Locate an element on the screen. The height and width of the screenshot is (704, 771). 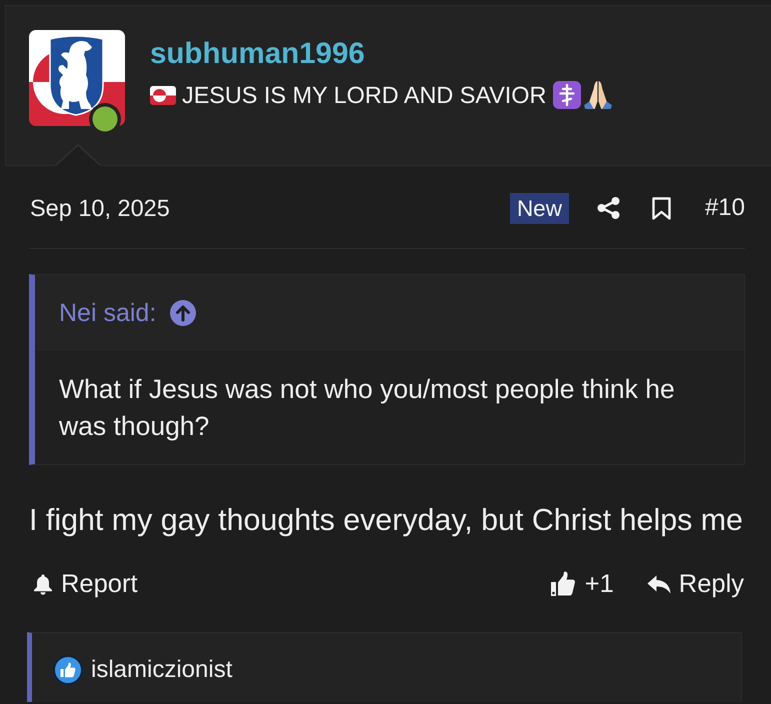
bookmark-icon is located at coordinates (661, 208).